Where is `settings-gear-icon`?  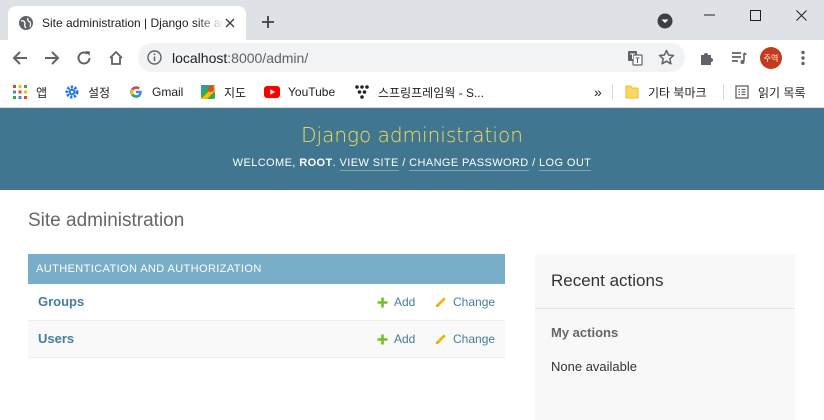
settings-gear-icon is located at coordinates (72, 92).